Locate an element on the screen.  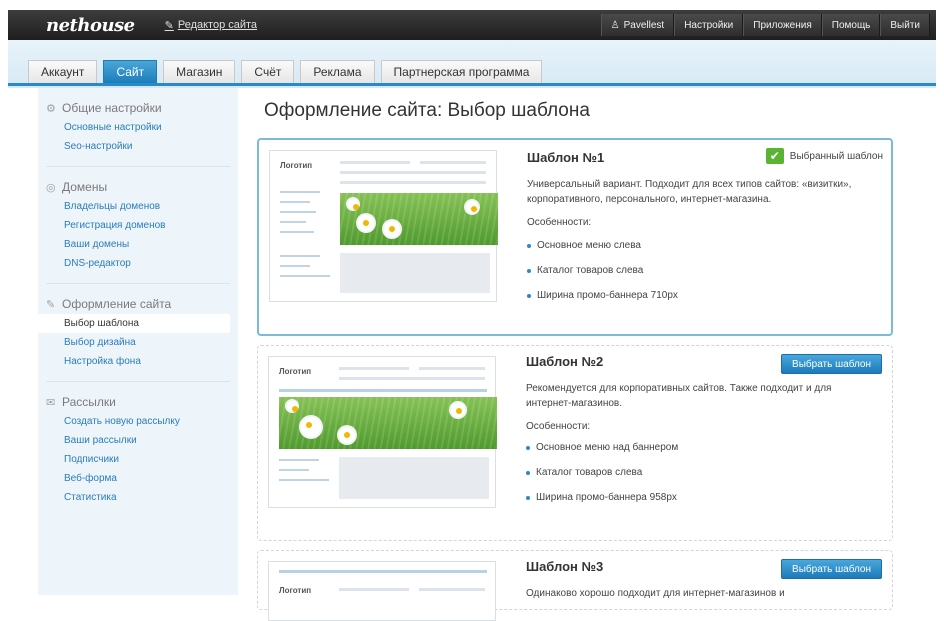
sidebar-item-background-settings: Настройка фона is located at coordinates (138, 361).